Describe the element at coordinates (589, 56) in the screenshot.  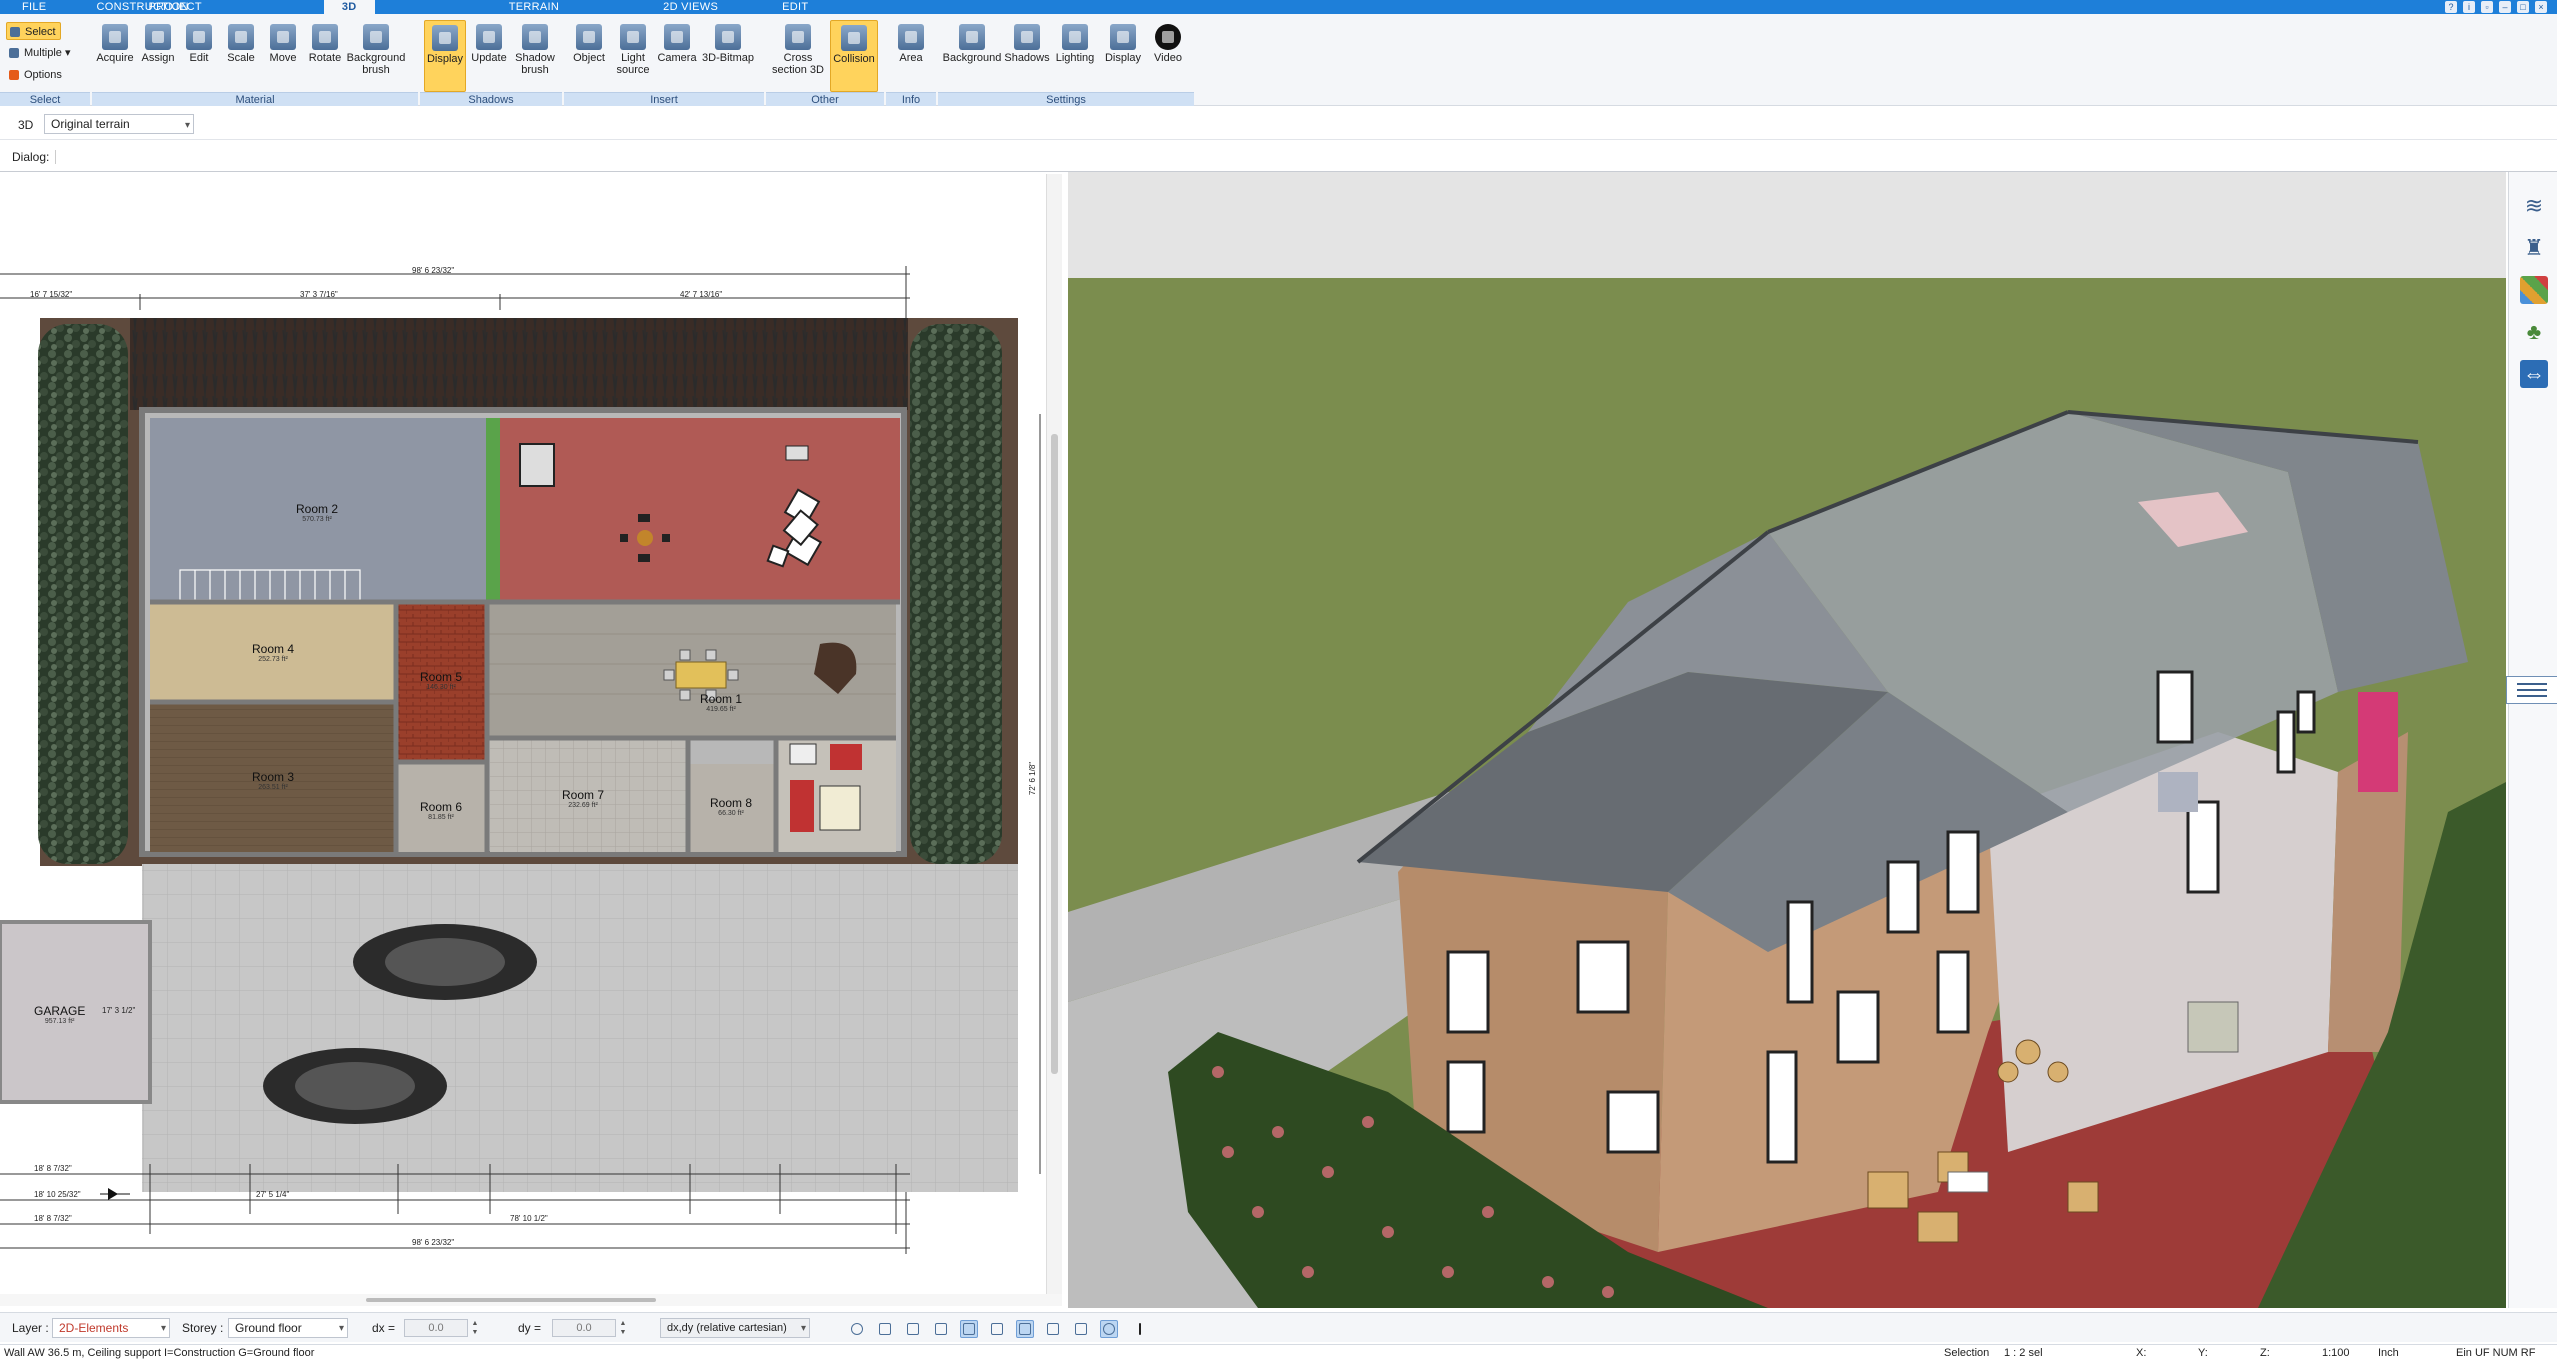
I see `insert-object-button: Object` at that location.